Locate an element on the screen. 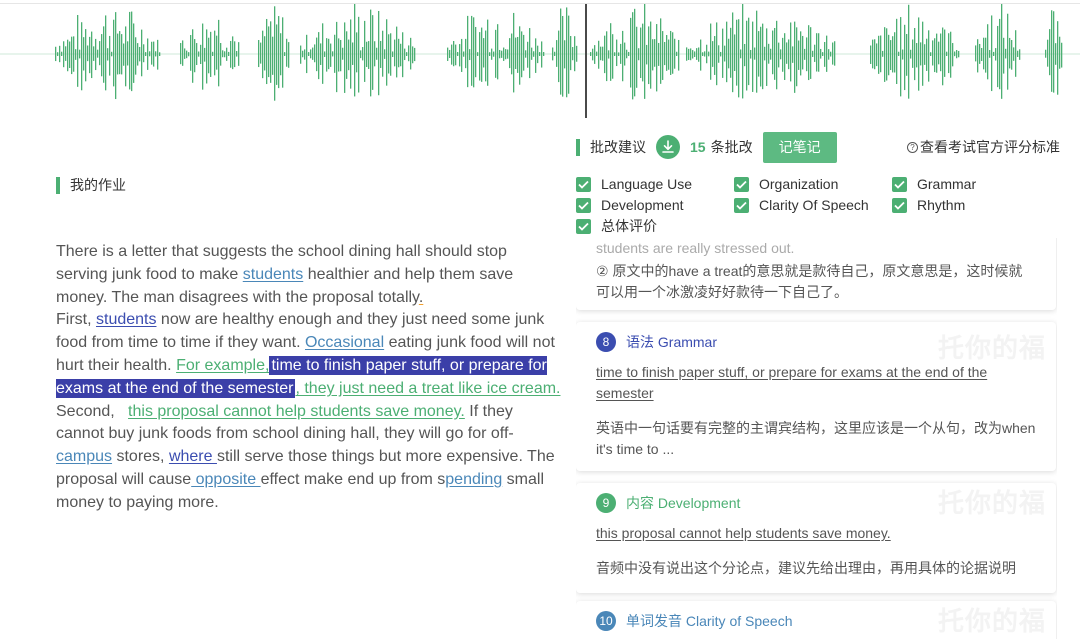  filter-organization: Organization is located at coordinates (786, 184).